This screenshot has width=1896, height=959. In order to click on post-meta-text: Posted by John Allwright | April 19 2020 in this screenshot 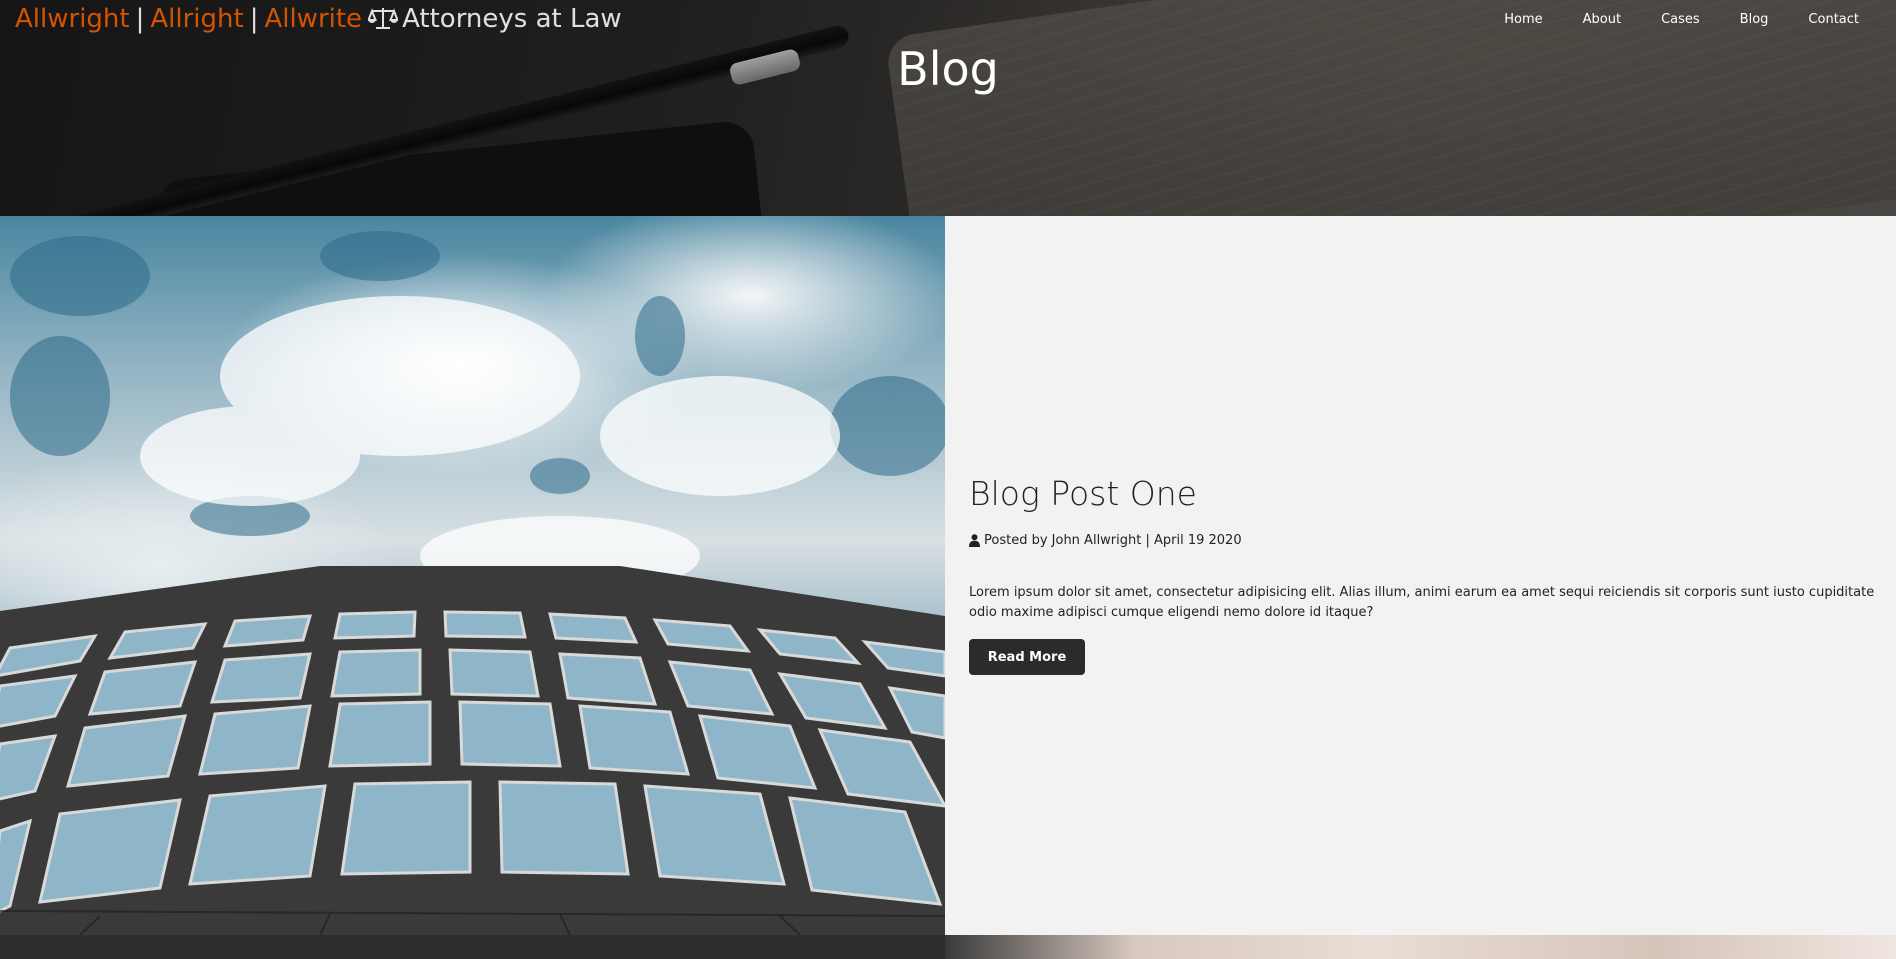, I will do `click(1113, 540)`.